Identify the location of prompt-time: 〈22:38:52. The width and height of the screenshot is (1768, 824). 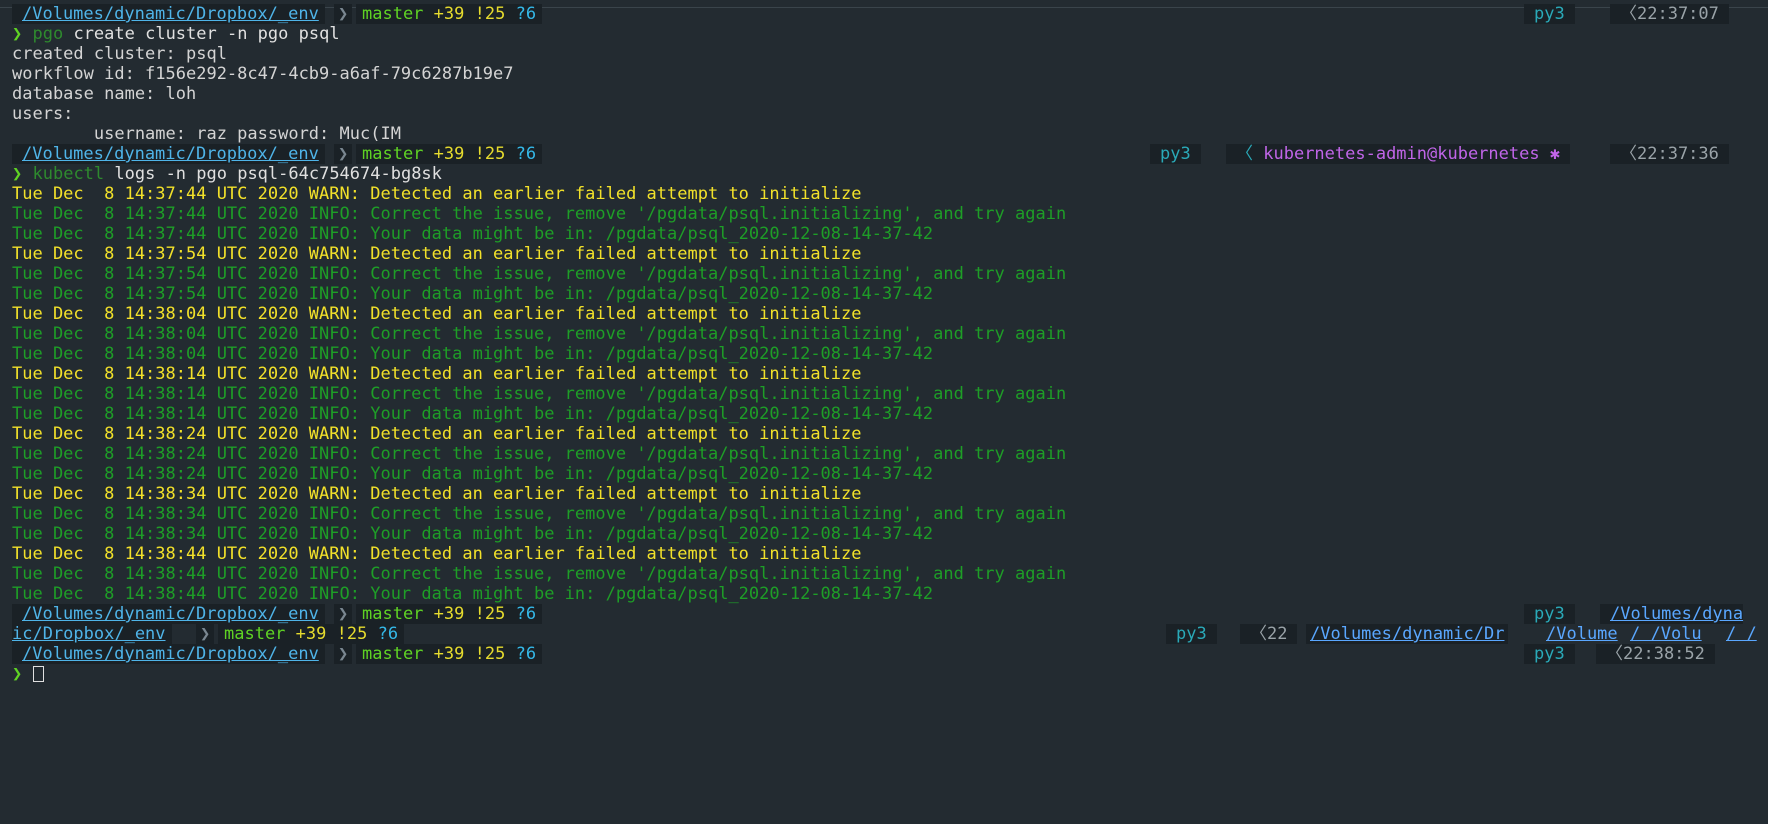
(1655, 654).